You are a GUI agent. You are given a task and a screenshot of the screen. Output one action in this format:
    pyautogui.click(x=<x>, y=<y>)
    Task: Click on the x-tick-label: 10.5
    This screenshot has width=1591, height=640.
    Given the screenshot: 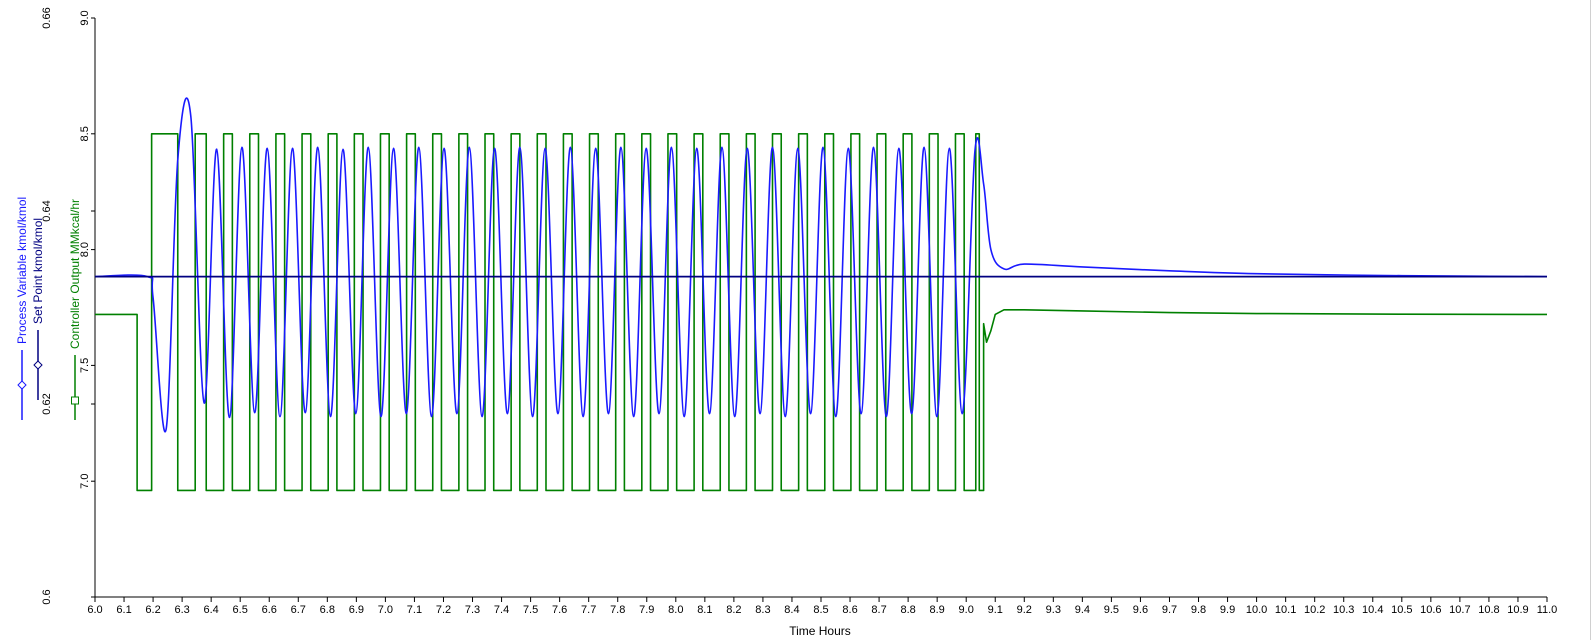 What is the action you would take?
    pyautogui.click(x=1401, y=610)
    